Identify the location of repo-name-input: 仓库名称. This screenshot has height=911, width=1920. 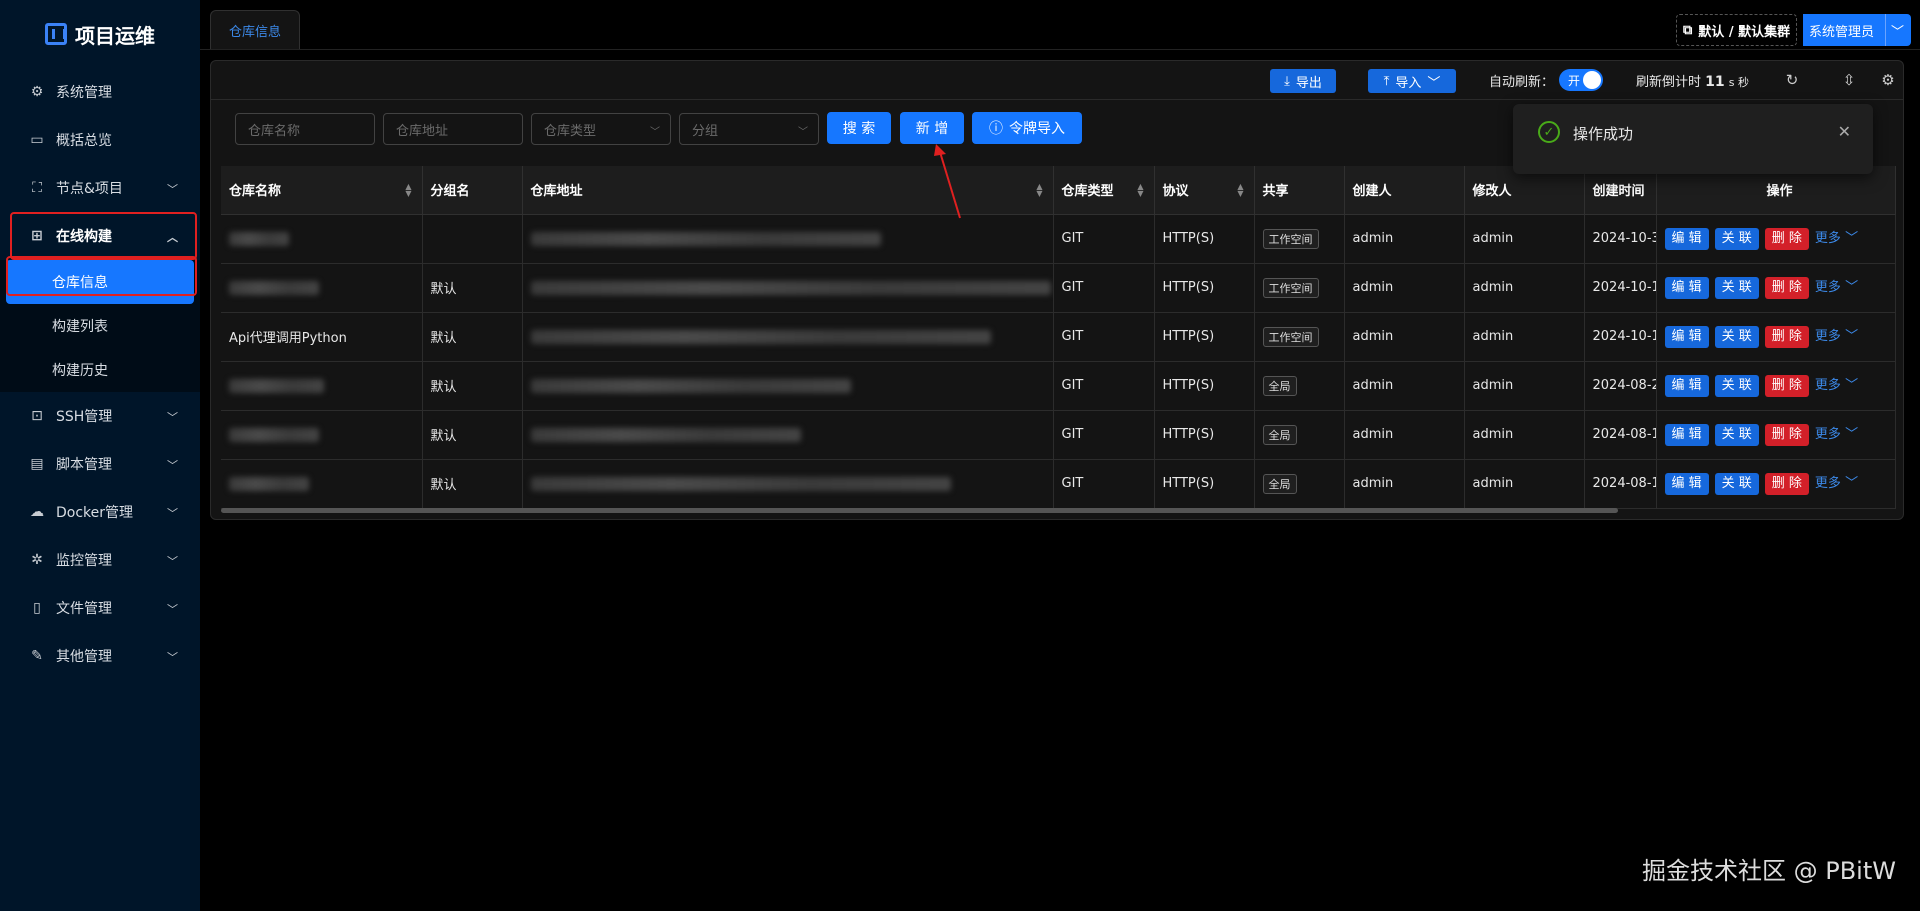
(305, 129).